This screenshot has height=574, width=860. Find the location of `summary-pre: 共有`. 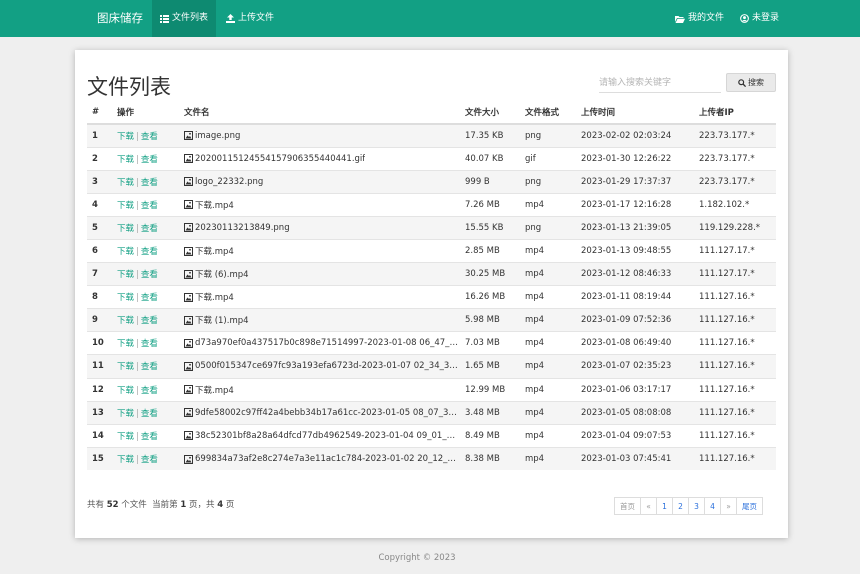

summary-pre: 共有 is located at coordinates (96, 505).